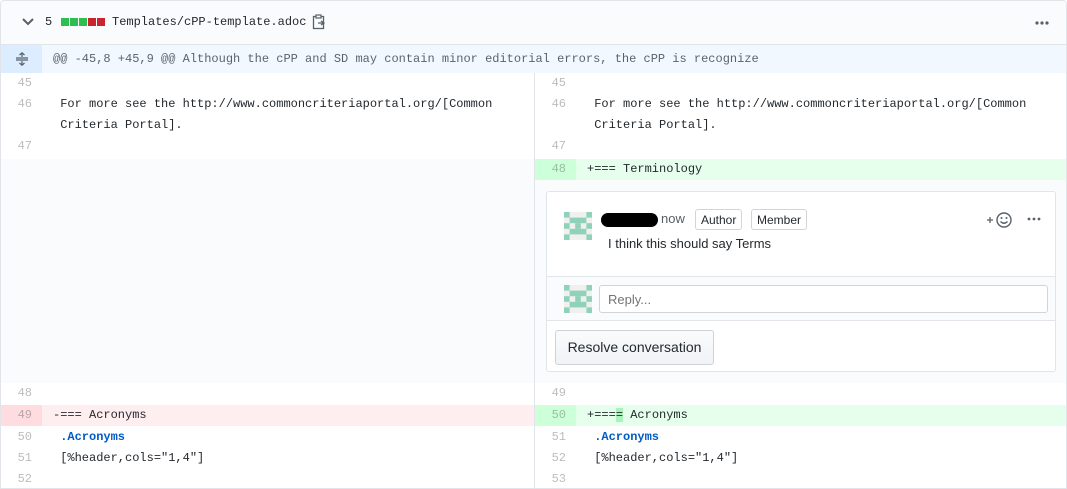 This screenshot has width=1067, height=489. I want to click on redacted-username, so click(629, 220).